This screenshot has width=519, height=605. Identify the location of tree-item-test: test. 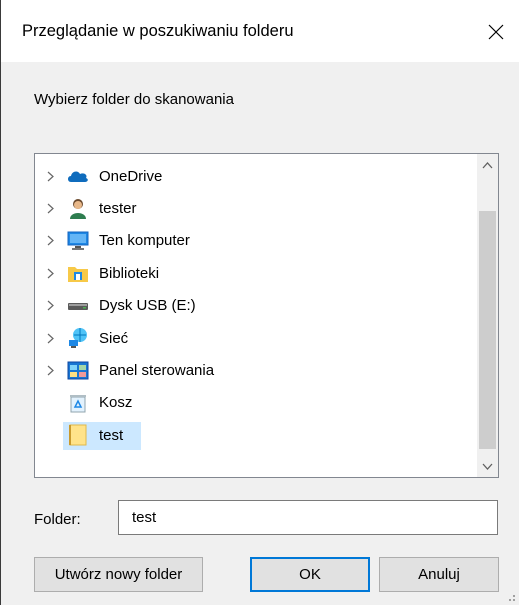
(255, 435).